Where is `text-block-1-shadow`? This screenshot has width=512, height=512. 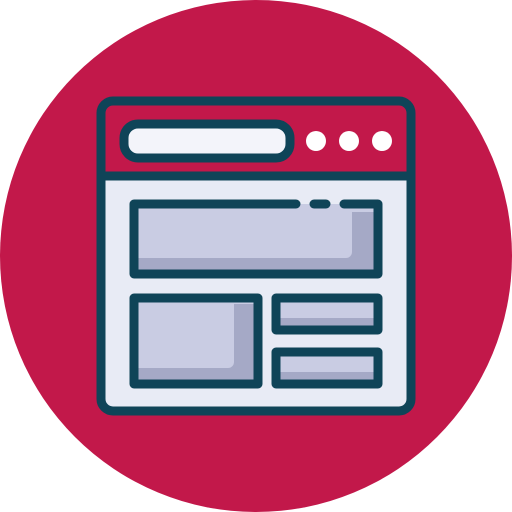
text-block-1-shadow is located at coordinates (327, 322).